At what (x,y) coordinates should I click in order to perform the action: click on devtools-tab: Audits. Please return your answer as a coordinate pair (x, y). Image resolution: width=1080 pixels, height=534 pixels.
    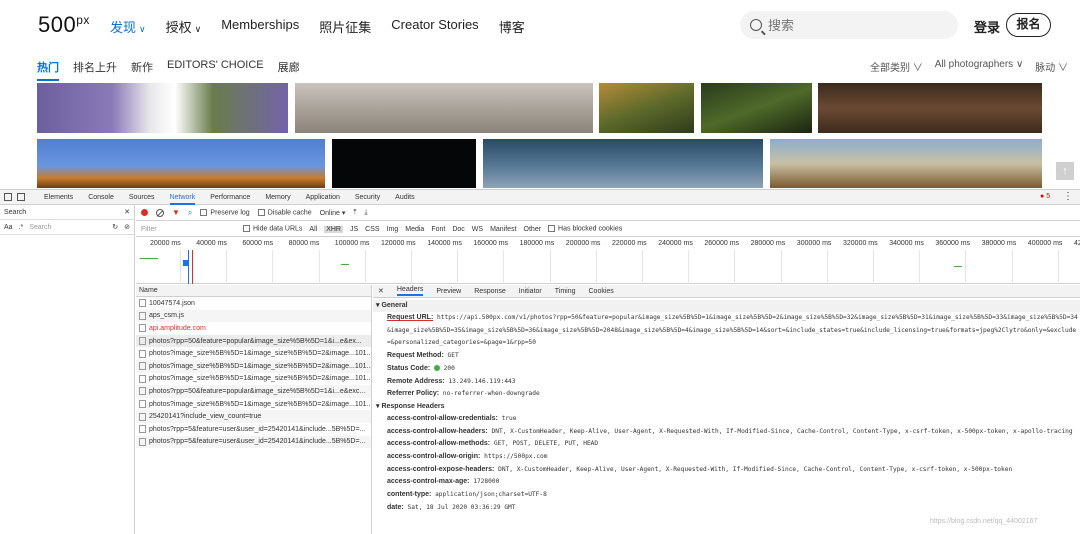
    Looking at the image, I should click on (404, 199).